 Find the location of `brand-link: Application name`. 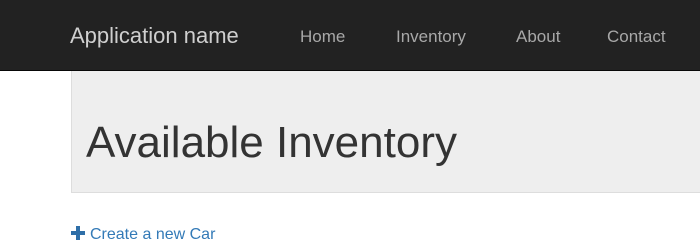

brand-link: Application name is located at coordinates (154, 36).